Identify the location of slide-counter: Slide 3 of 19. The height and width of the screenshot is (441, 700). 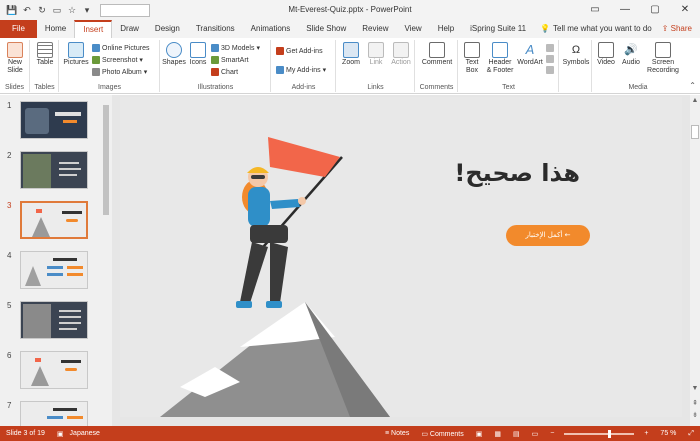
(25, 433).